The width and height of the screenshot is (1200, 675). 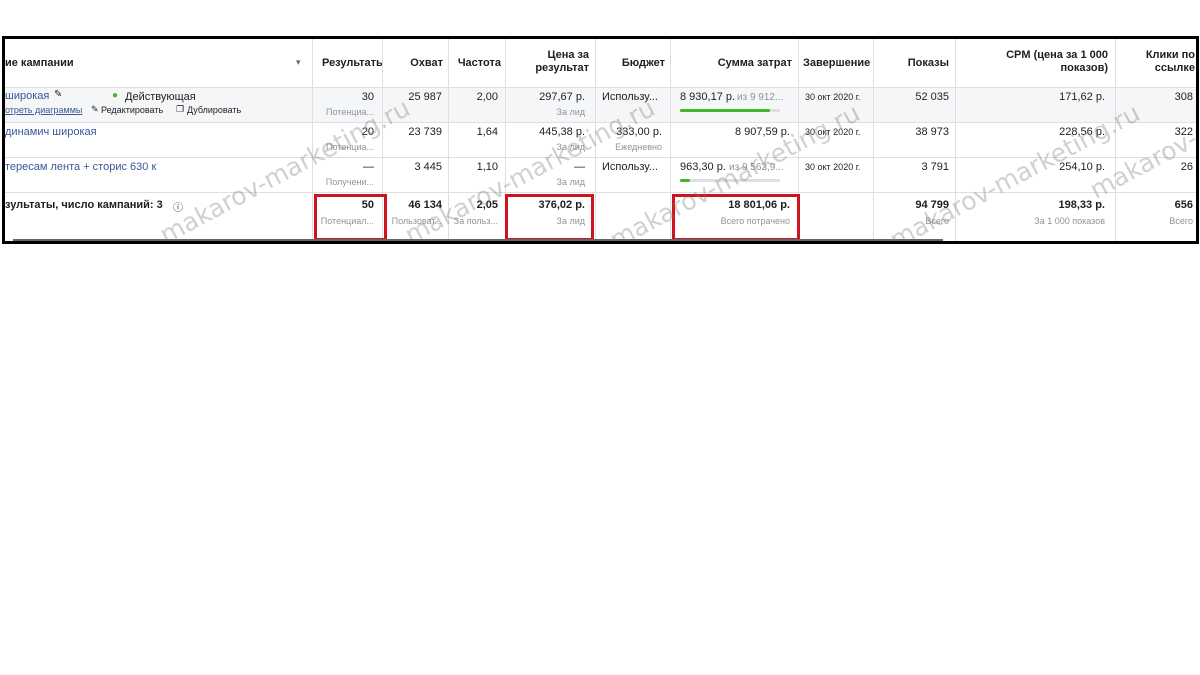 I want to click on results-value: 30, so click(x=367, y=97).